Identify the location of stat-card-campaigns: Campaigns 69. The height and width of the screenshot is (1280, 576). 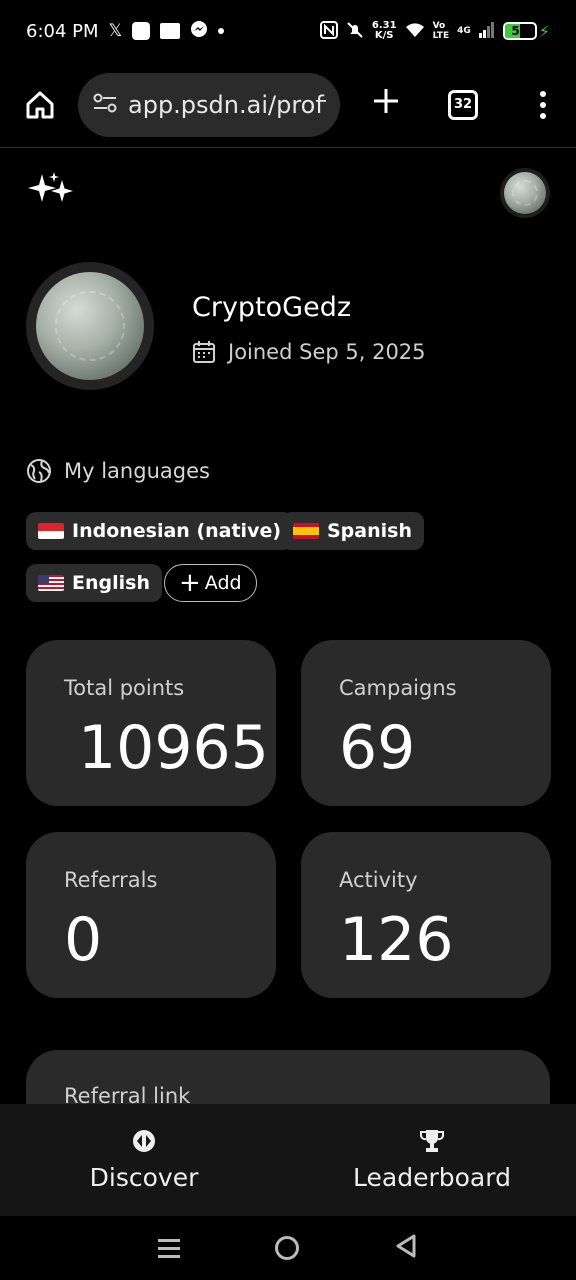
(426, 723).